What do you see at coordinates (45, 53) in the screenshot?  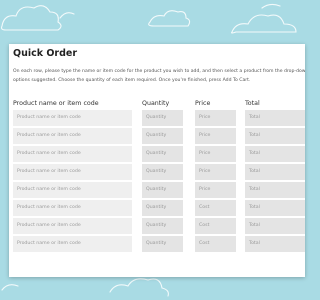 I see `page-title: Quick Order` at bounding box center [45, 53].